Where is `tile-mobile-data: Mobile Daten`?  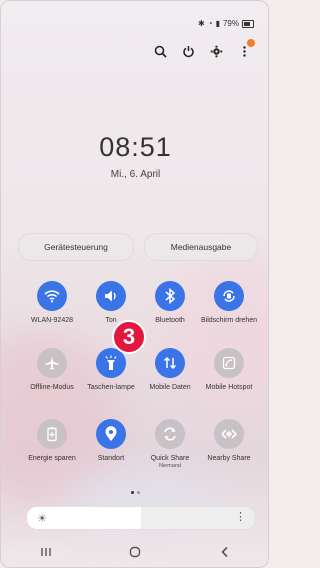
tile-mobile-data: Mobile Daten is located at coordinates (170, 370).